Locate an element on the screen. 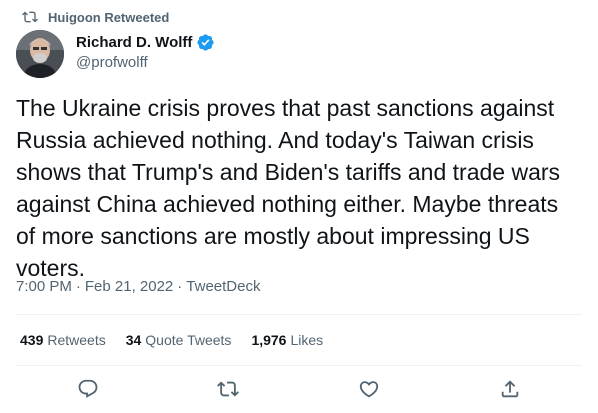 The height and width of the screenshot is (413, 598). author-block: Richard D. Wolff @profwolff is located at coordinates (145, 51).